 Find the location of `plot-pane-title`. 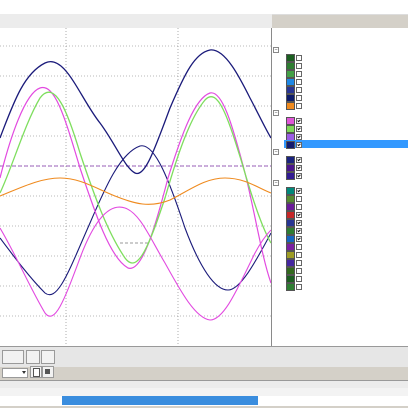

plot-pane-title is located at coordinates (136, 21).